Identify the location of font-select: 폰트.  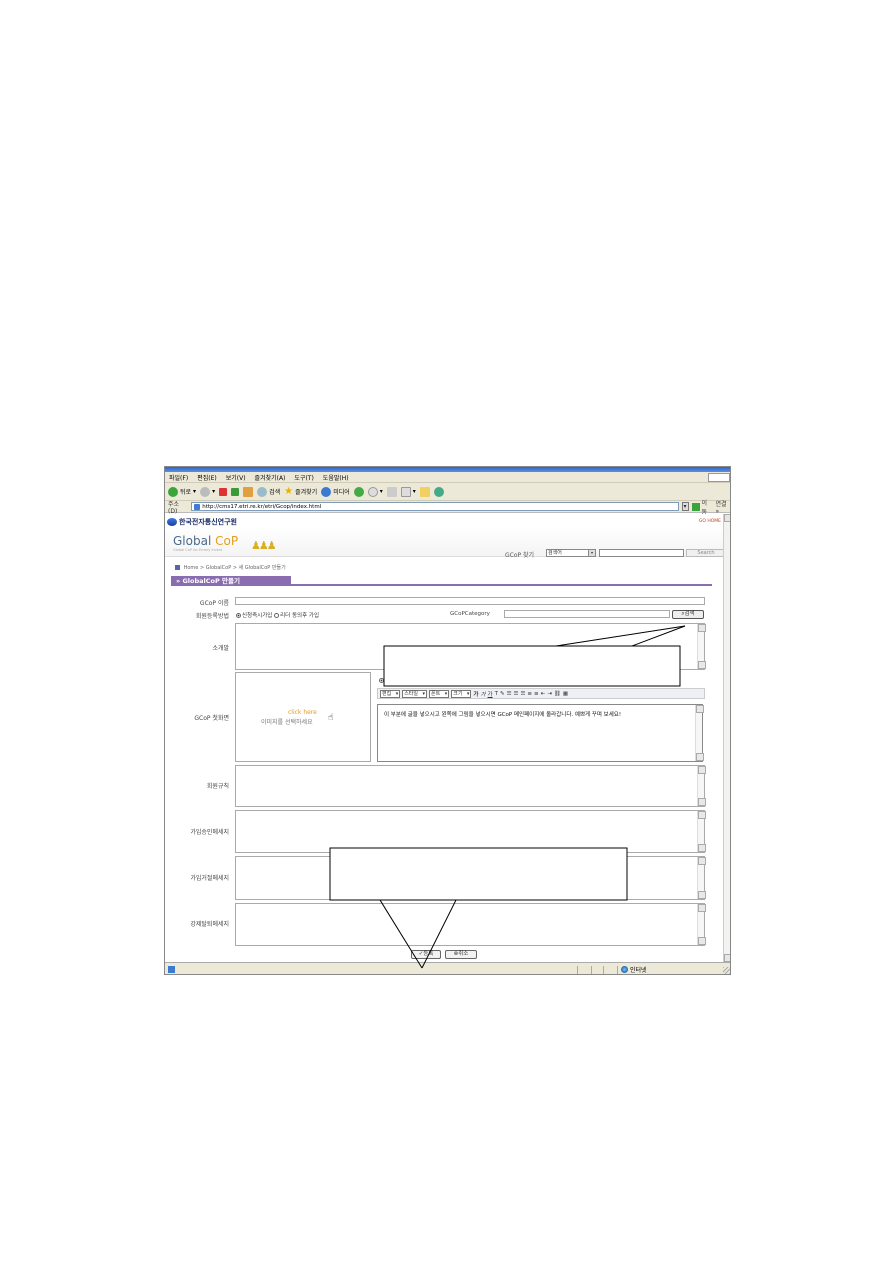
(439, 693).